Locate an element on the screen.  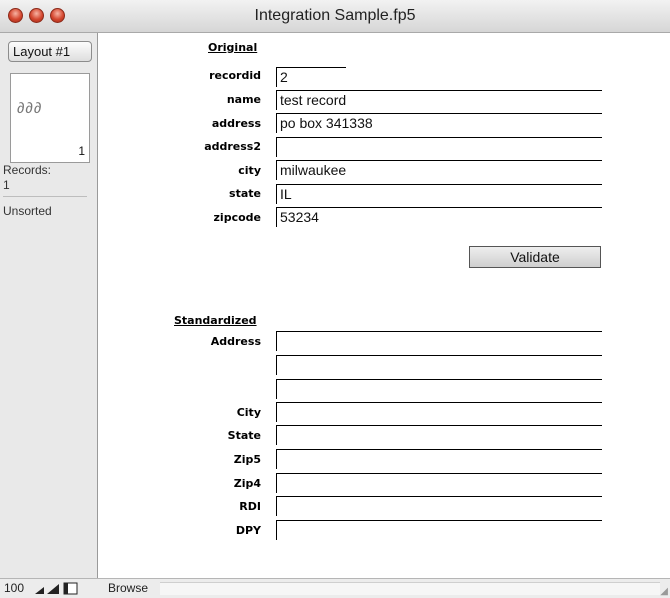
std-address-field is located at coordinates (439, 341).